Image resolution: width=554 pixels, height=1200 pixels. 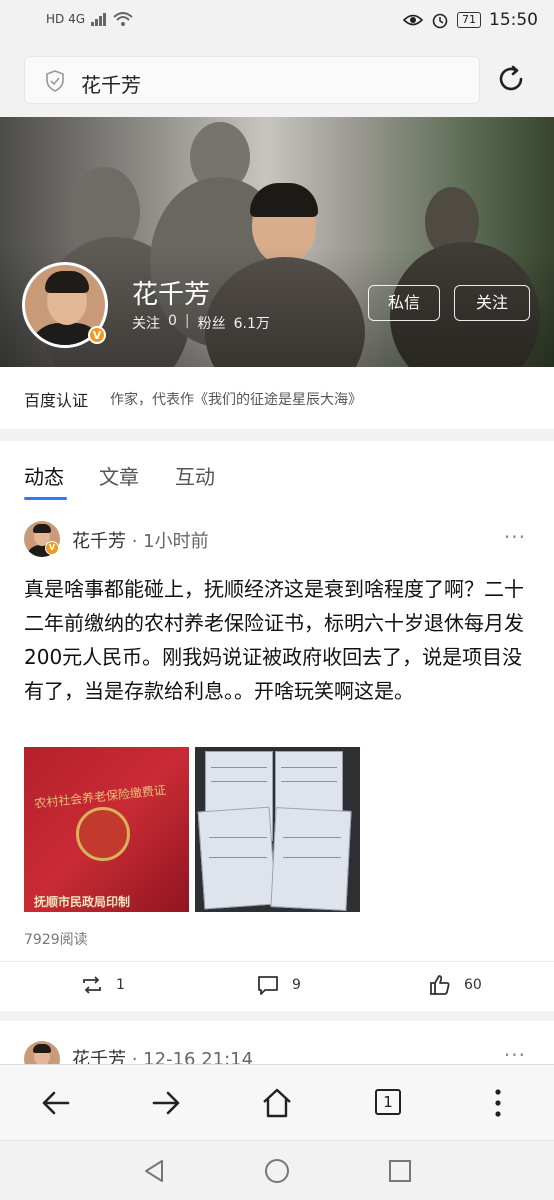 I want to click on profile-tabs: 动态 文章 互动, so click(x=277, y=471).